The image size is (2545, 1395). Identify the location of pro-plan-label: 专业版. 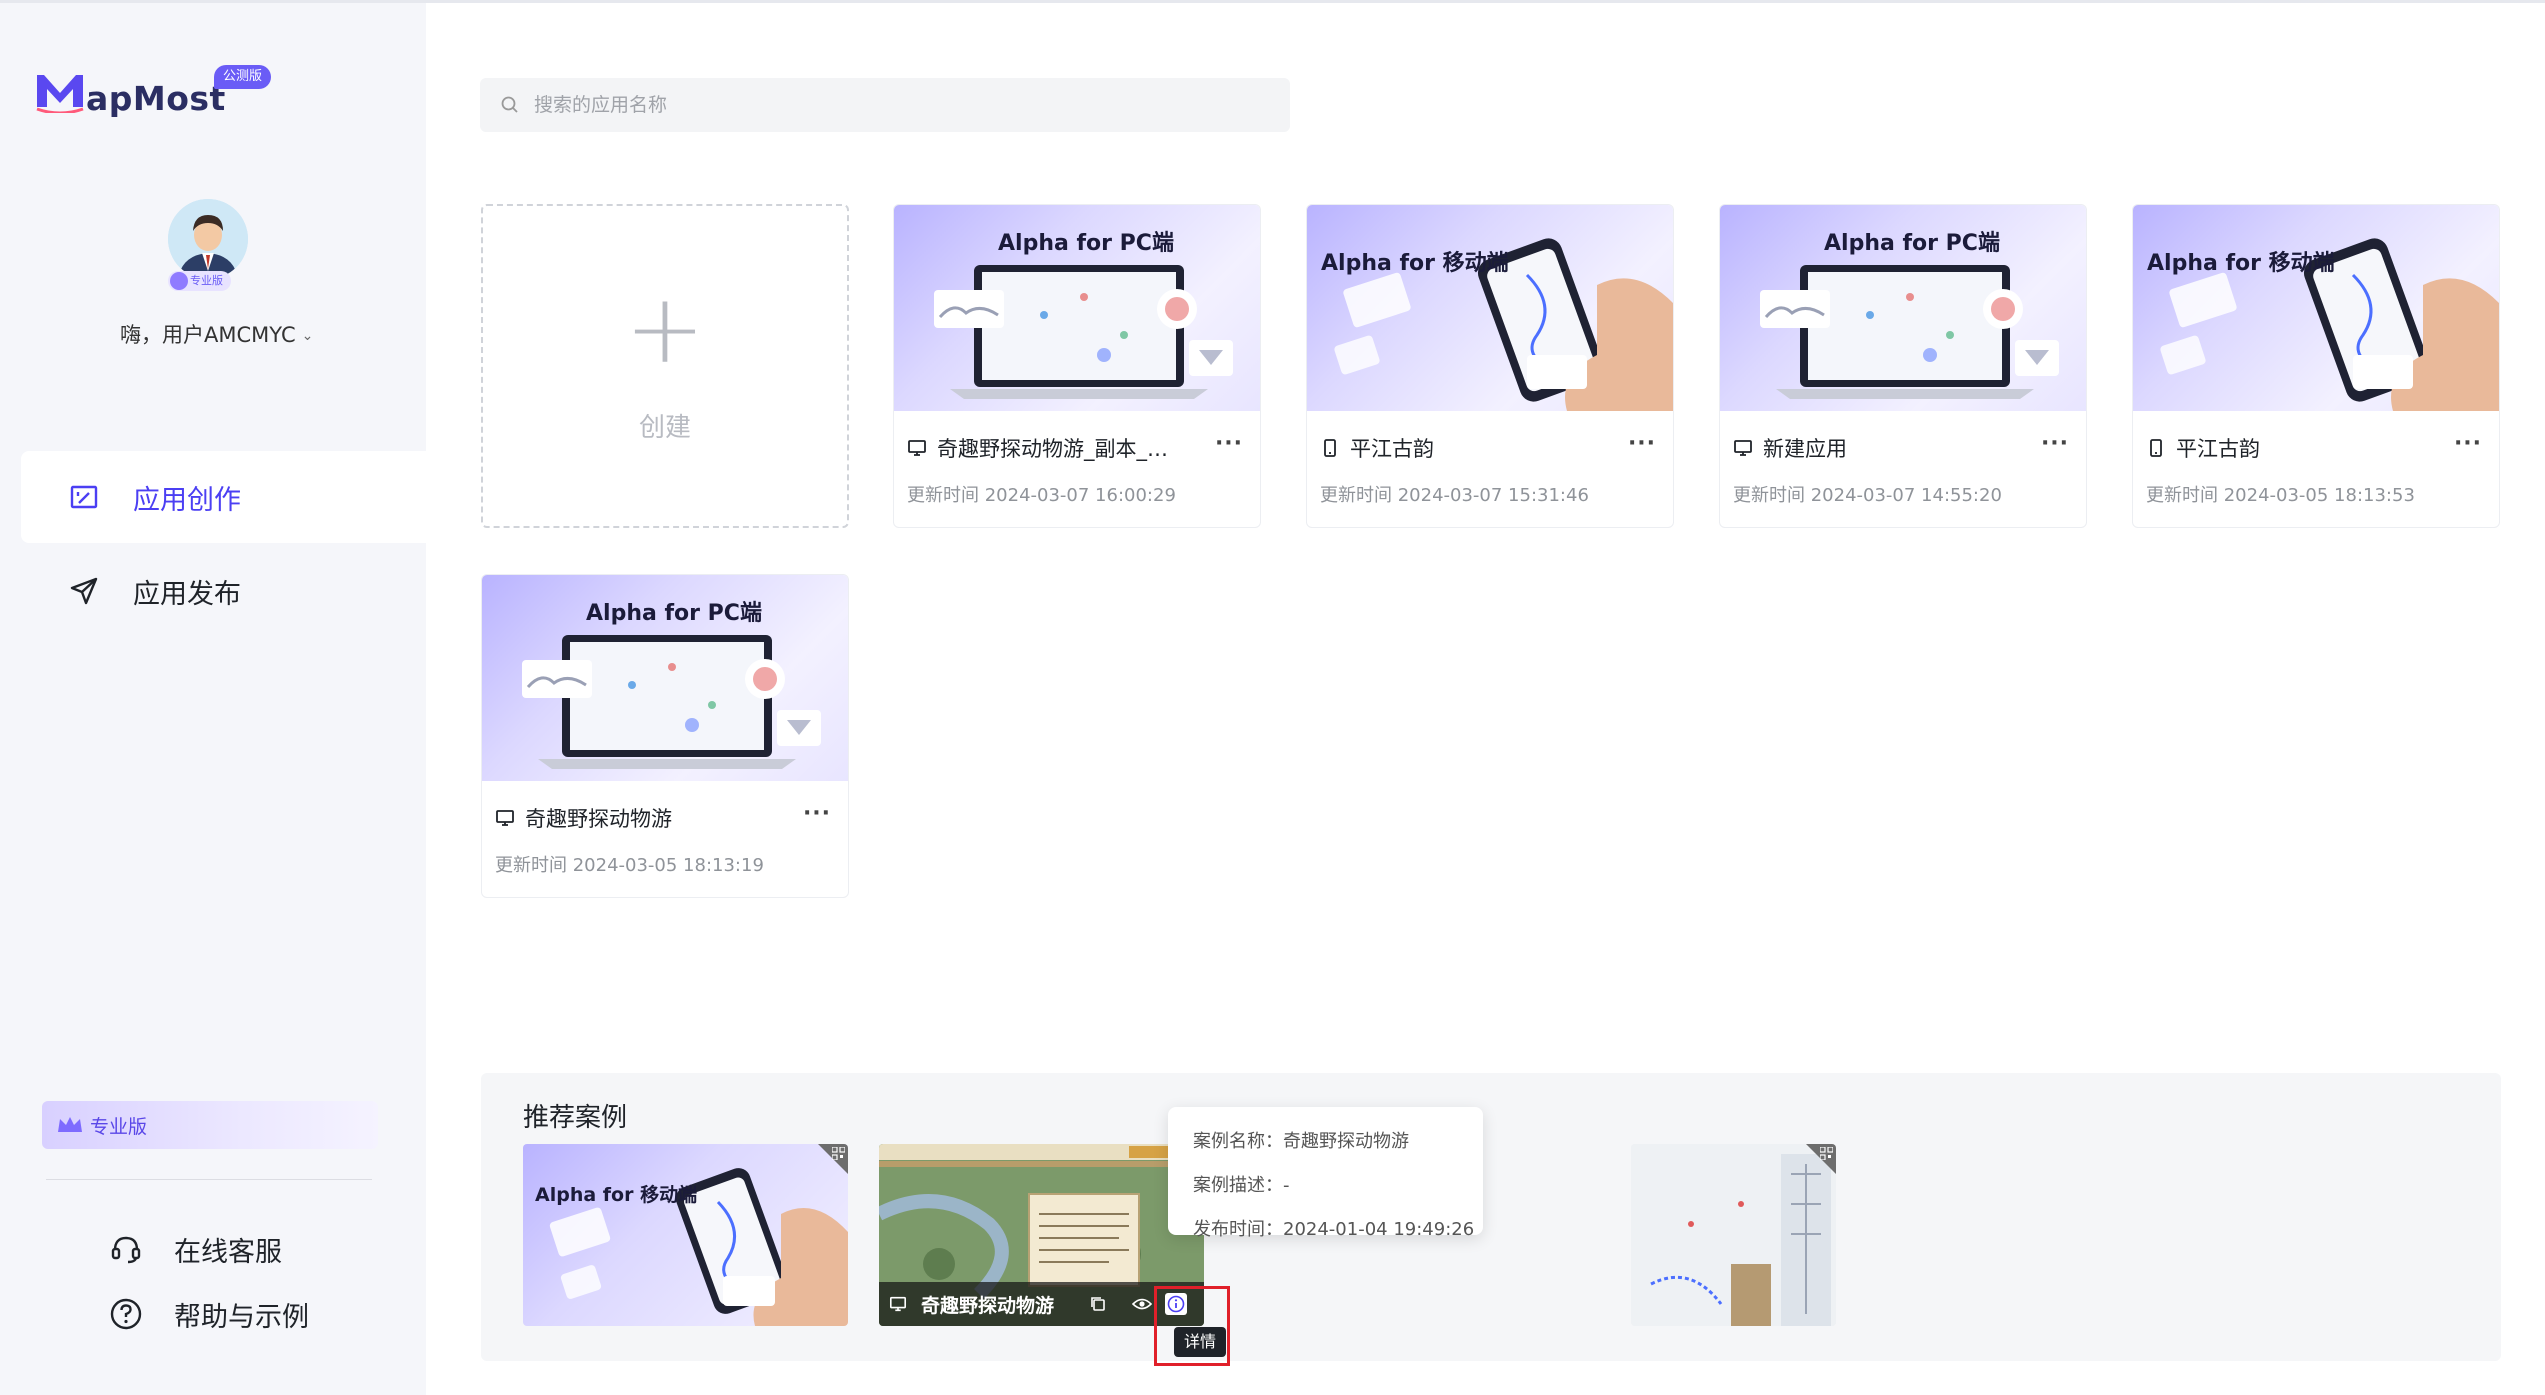
(119, 1126).